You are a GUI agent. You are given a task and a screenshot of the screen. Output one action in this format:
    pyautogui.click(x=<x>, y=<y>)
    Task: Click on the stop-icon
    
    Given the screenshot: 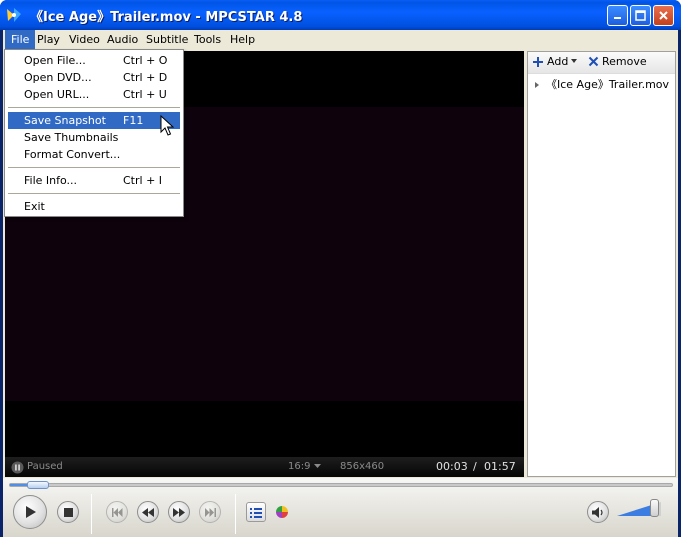 What is the action you would take?
    pyautogui.click(x=68, y=512)
    